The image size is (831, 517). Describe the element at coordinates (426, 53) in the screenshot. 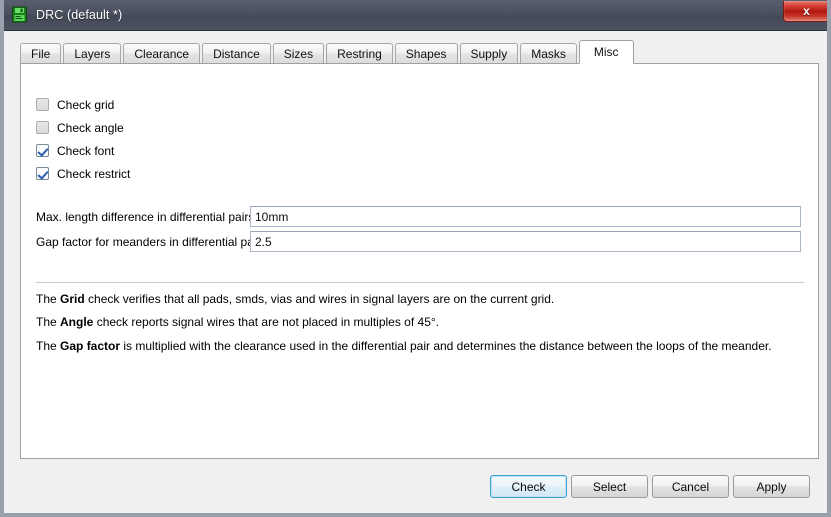

I see `tab-shapes: Shapes` at that location.